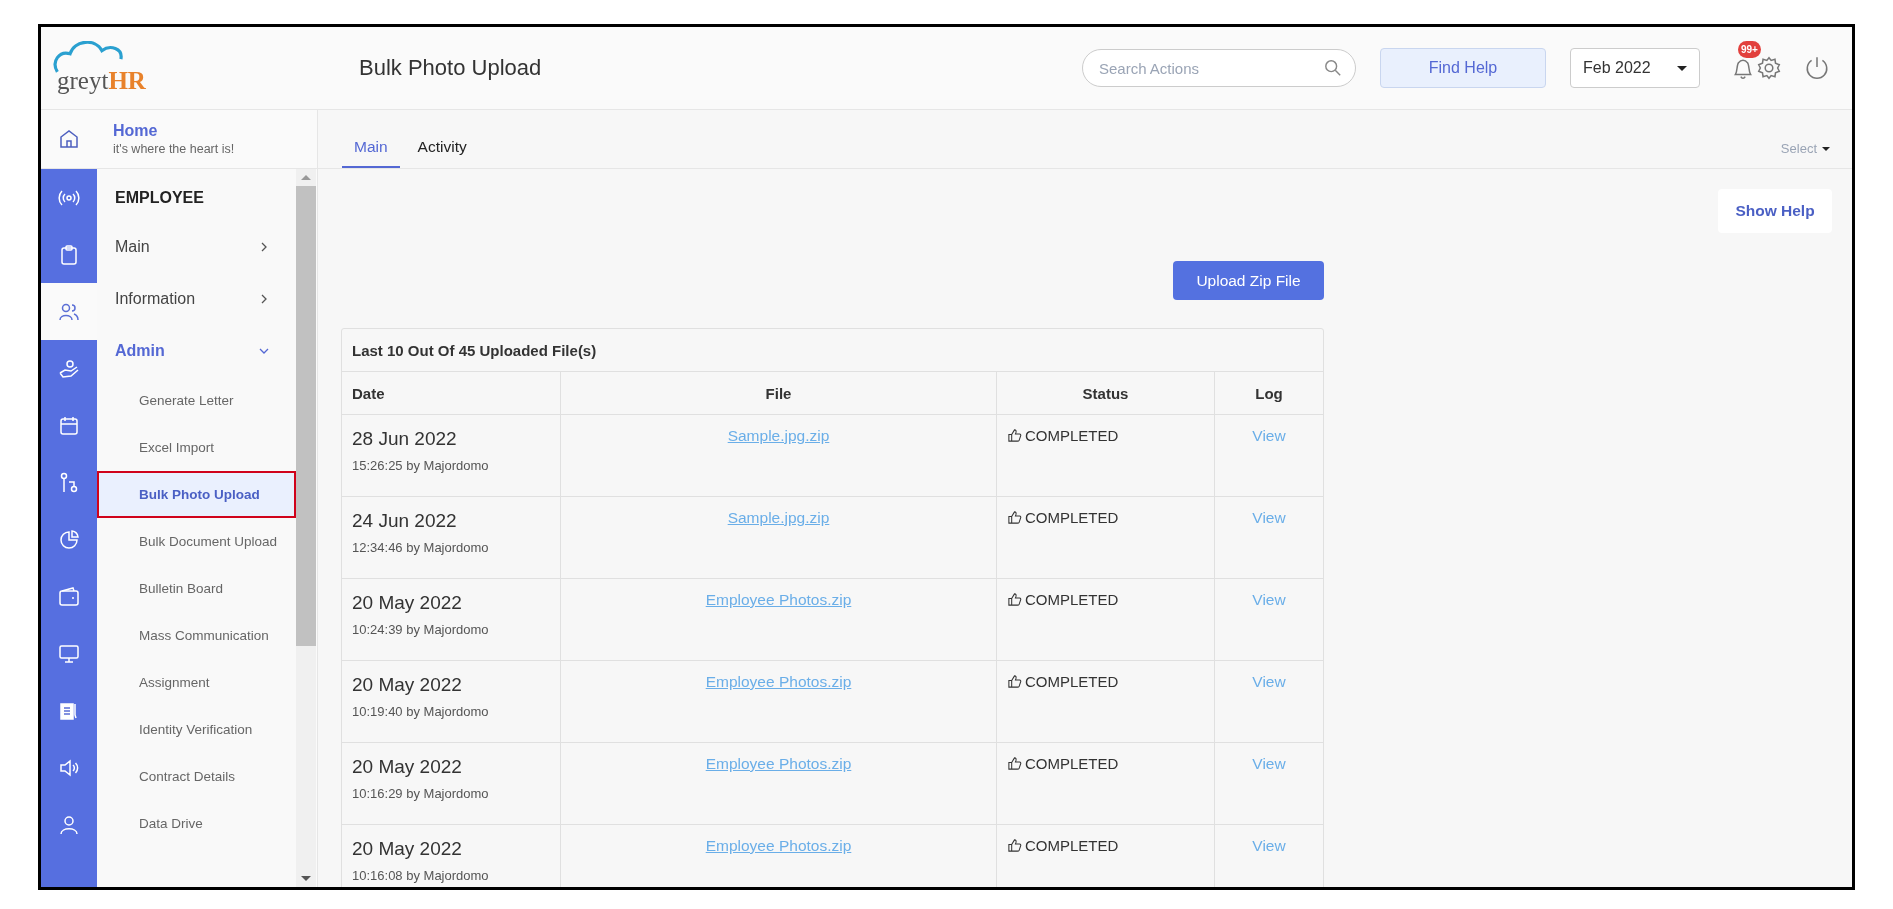  Describe the element at coordinates (196, 823) in the screenshot. I see `menu-item: Data Drive` at that location.